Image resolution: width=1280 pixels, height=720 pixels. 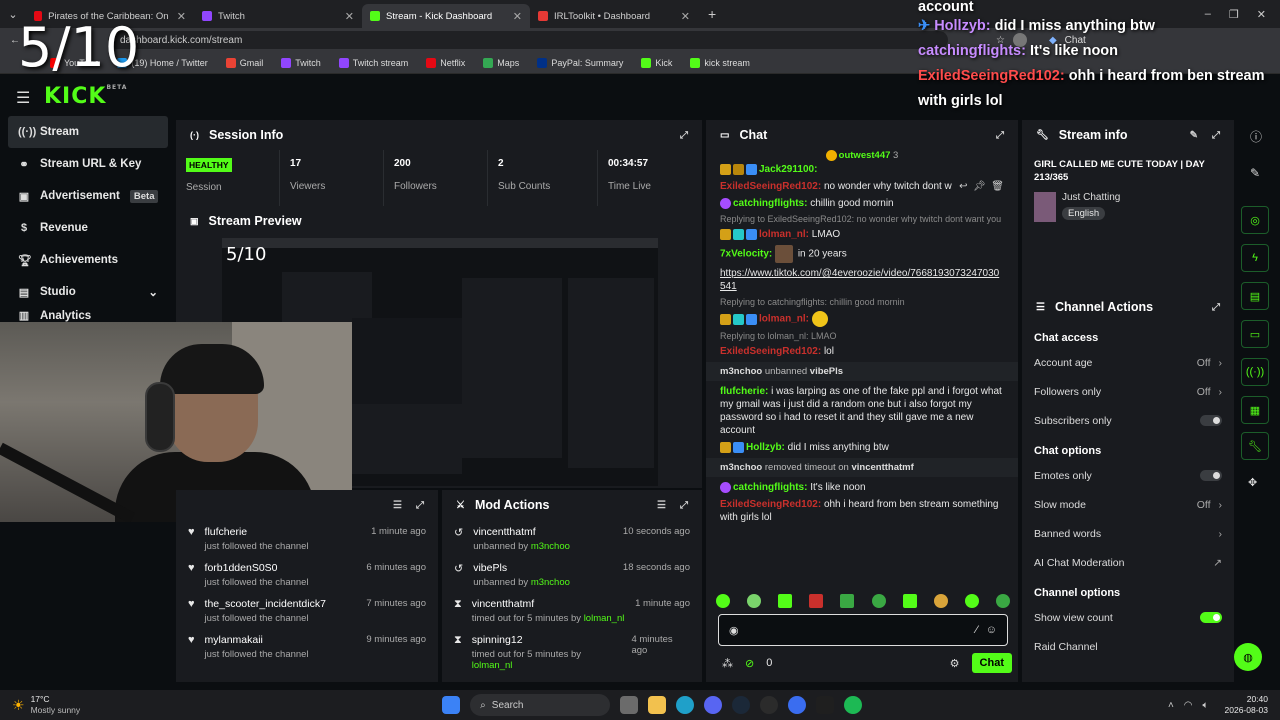 What do you see at coordinates (991, 663) in the screenshot?
I see `send-chat-button: Chat` at bounding box center [991, 663].